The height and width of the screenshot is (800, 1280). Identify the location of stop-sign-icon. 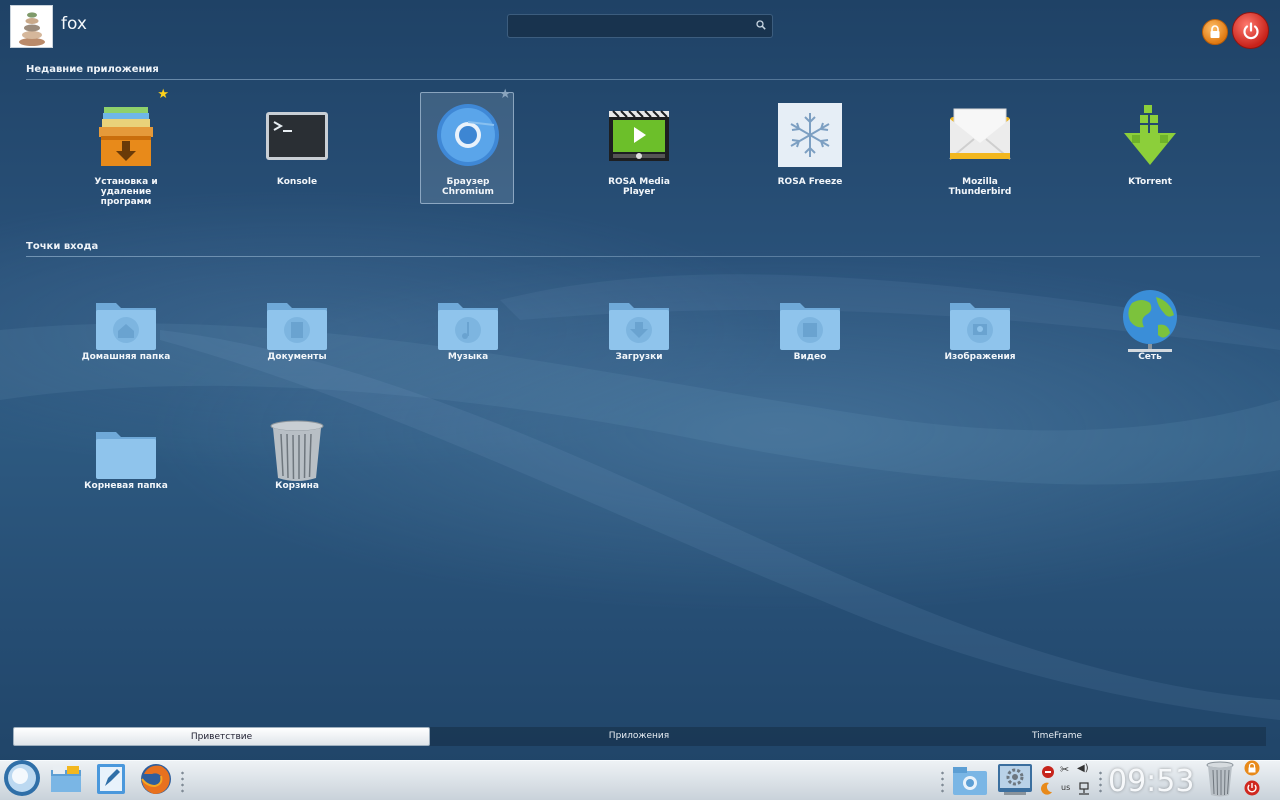
(1048, 772).